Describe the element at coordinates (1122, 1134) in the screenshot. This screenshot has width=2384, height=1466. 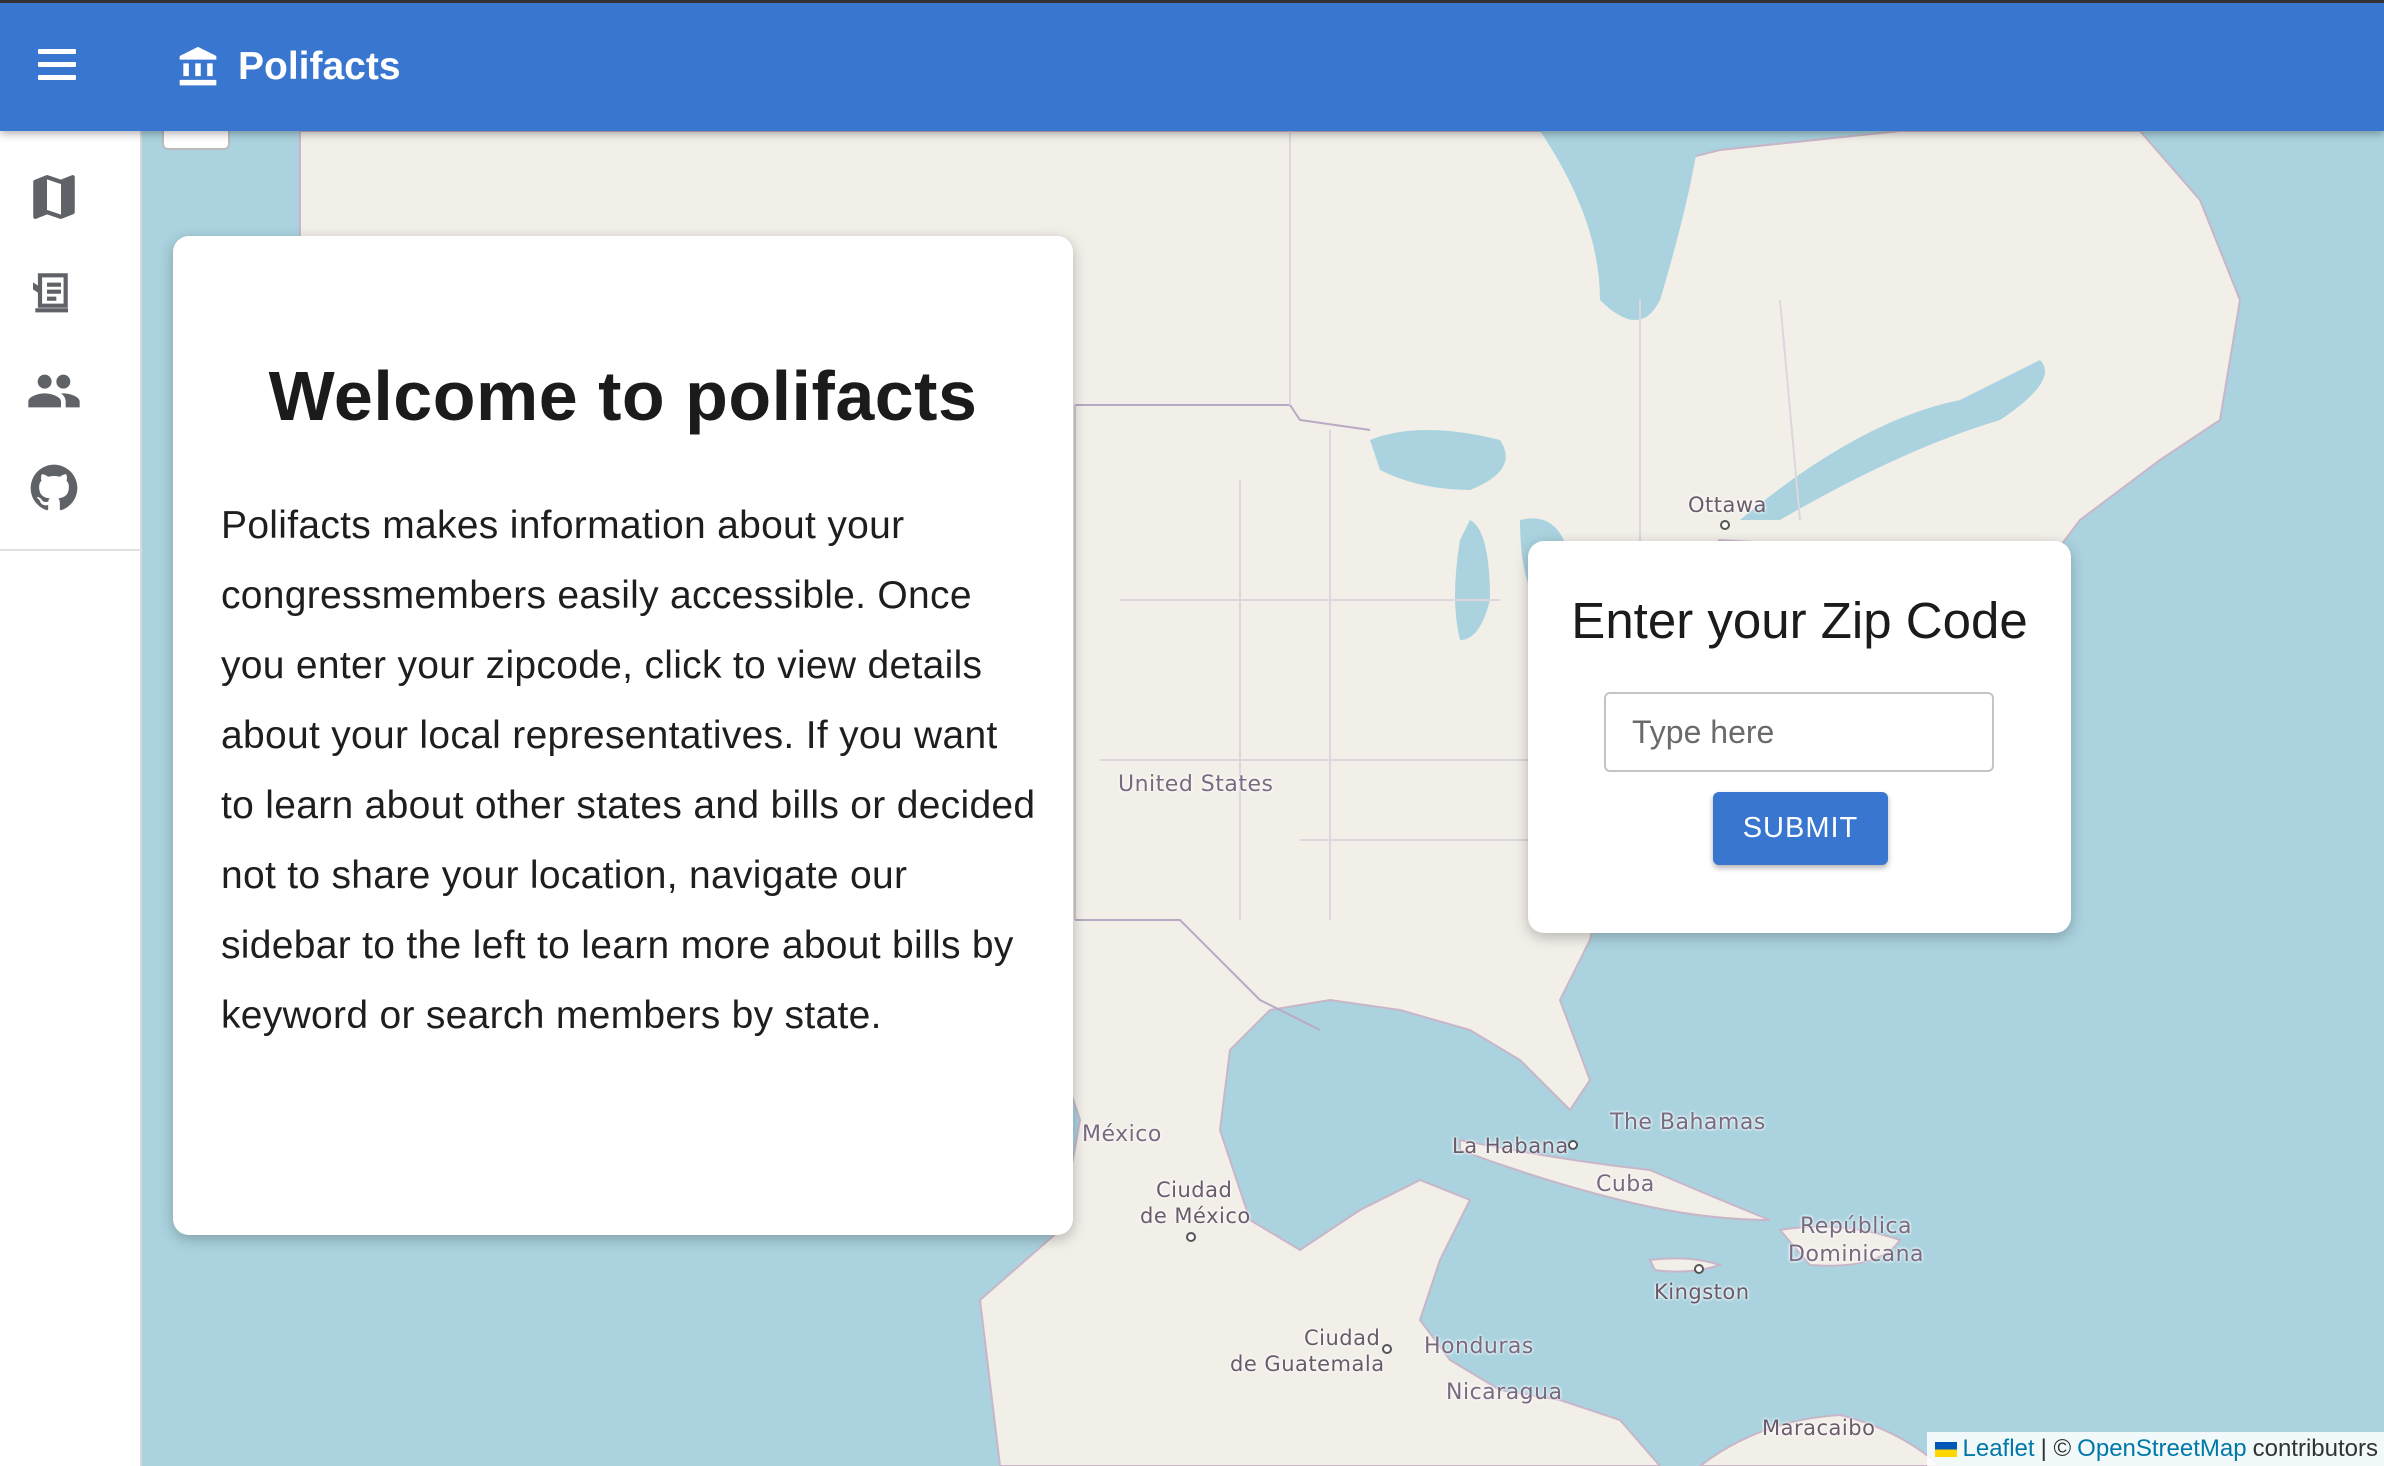
I see `map-label-mexico: México` at that location.